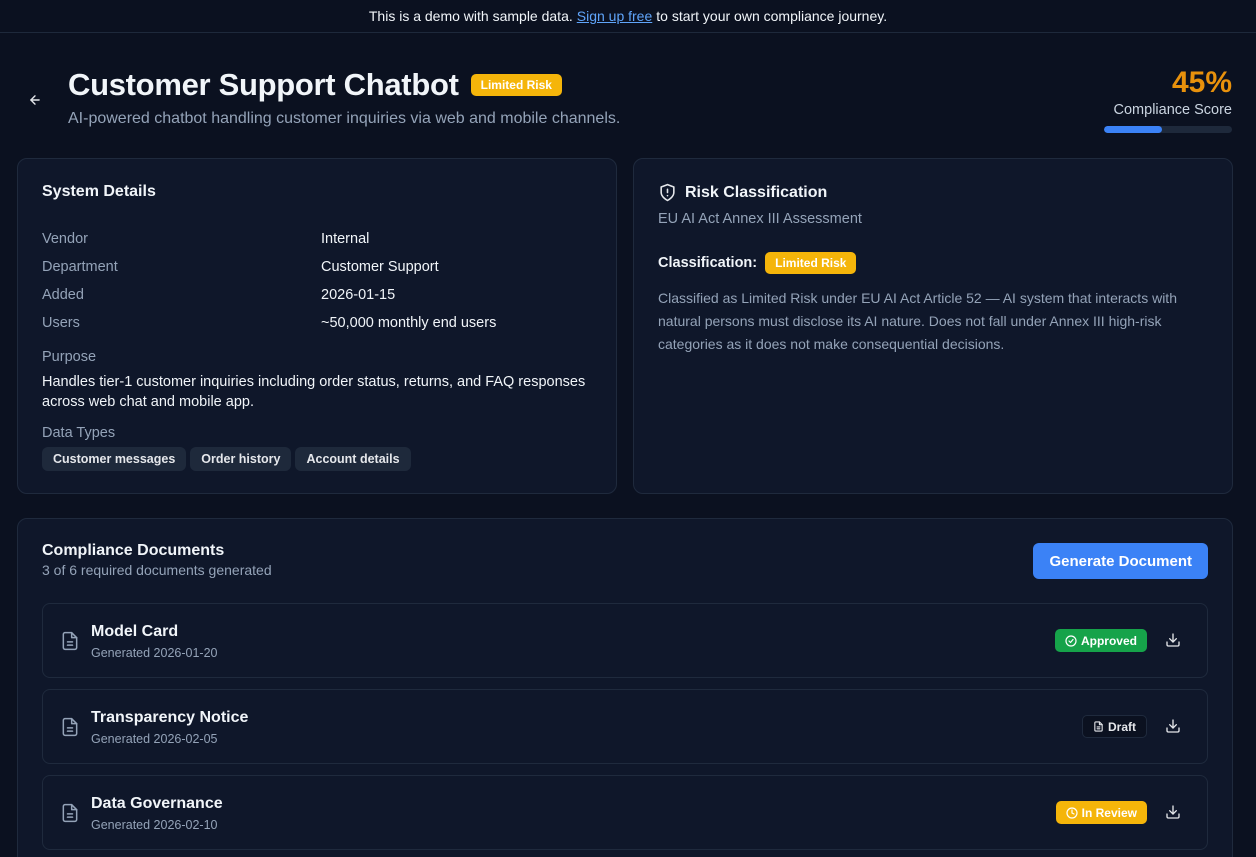 This screenshot has height=857, width=1256. I want to click on detail-row-added: Added 2026-01-15, so click(322, 295).